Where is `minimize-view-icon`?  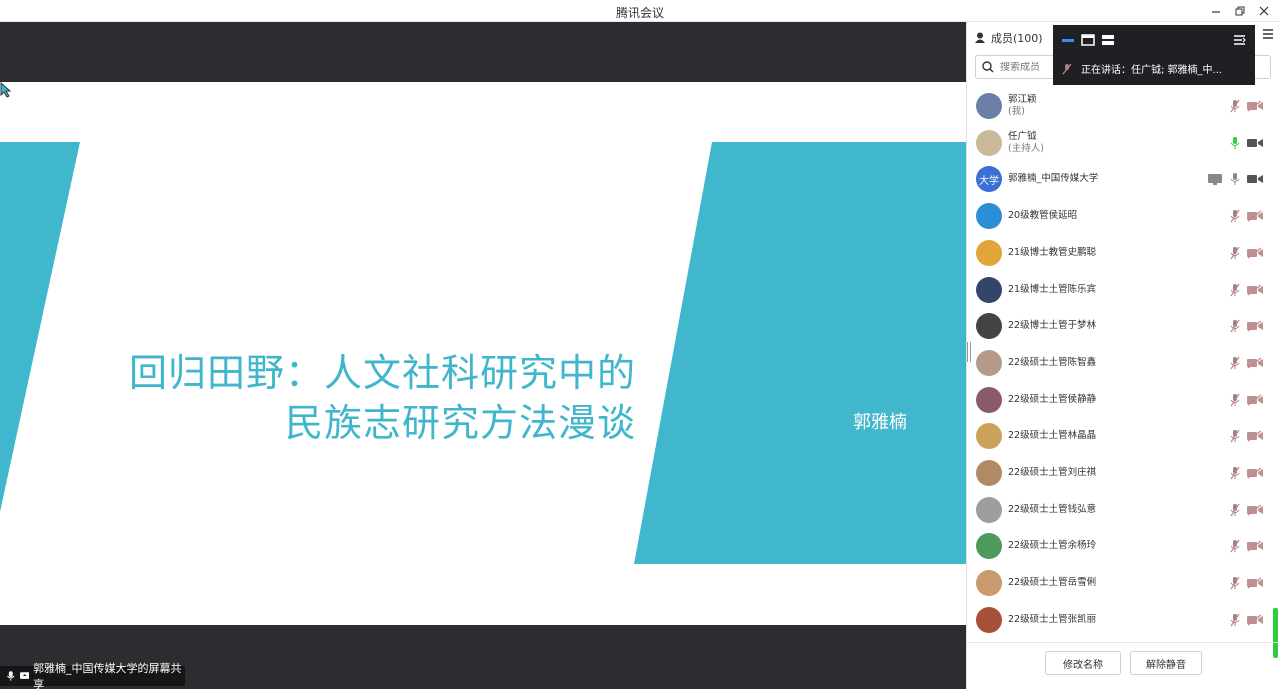 minimize-view-icon is located at coordinates (1068, 40).